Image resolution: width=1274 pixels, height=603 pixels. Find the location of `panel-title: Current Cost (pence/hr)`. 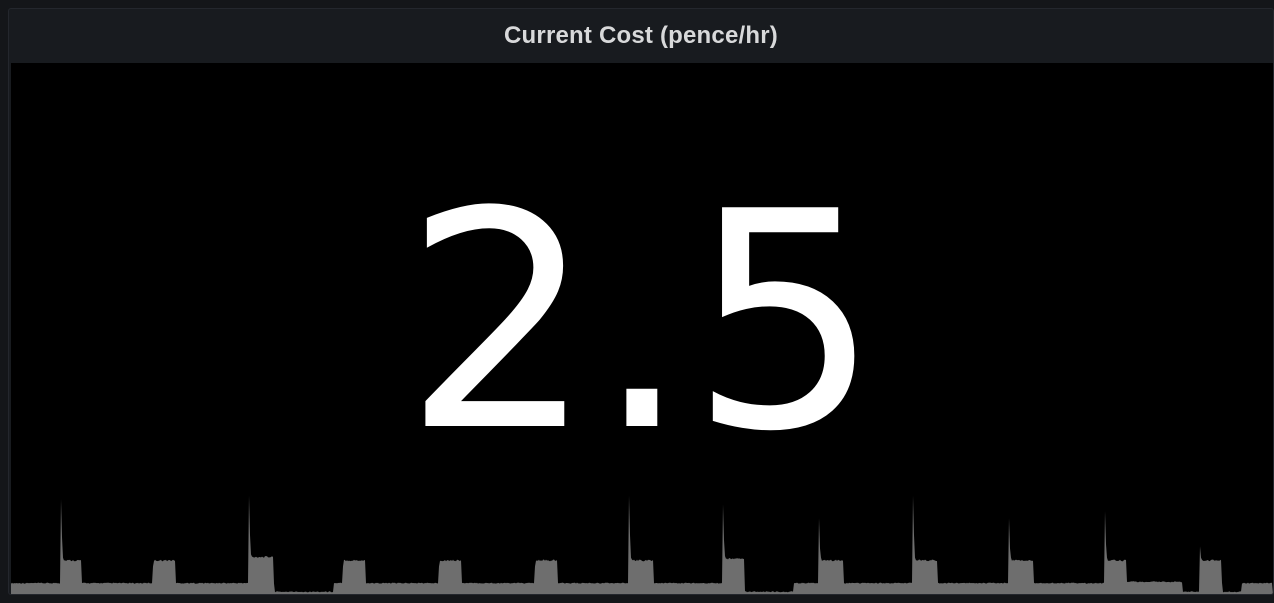

panel-title: Current Cost (pence/hr) is located at coordinates (641, 35).